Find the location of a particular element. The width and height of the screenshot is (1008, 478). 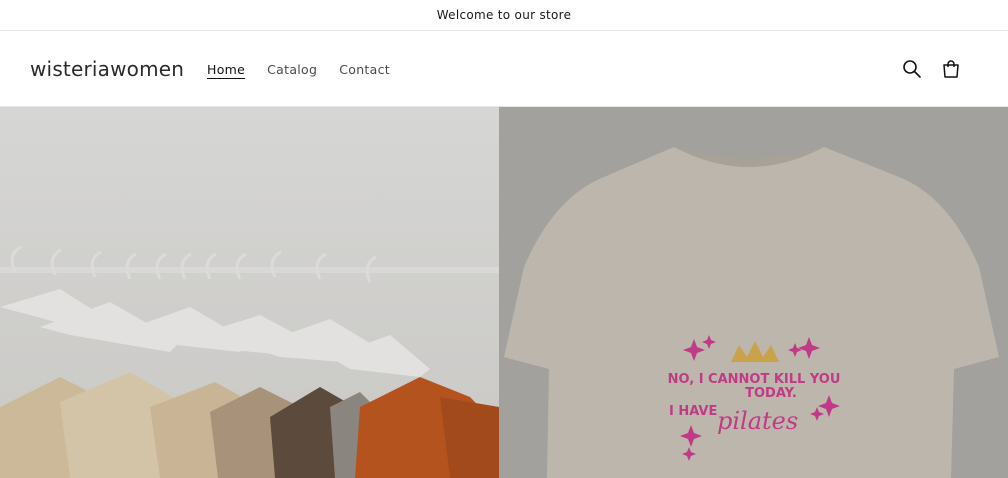

nav-item-home: Home is located at coordinates (226, 69).